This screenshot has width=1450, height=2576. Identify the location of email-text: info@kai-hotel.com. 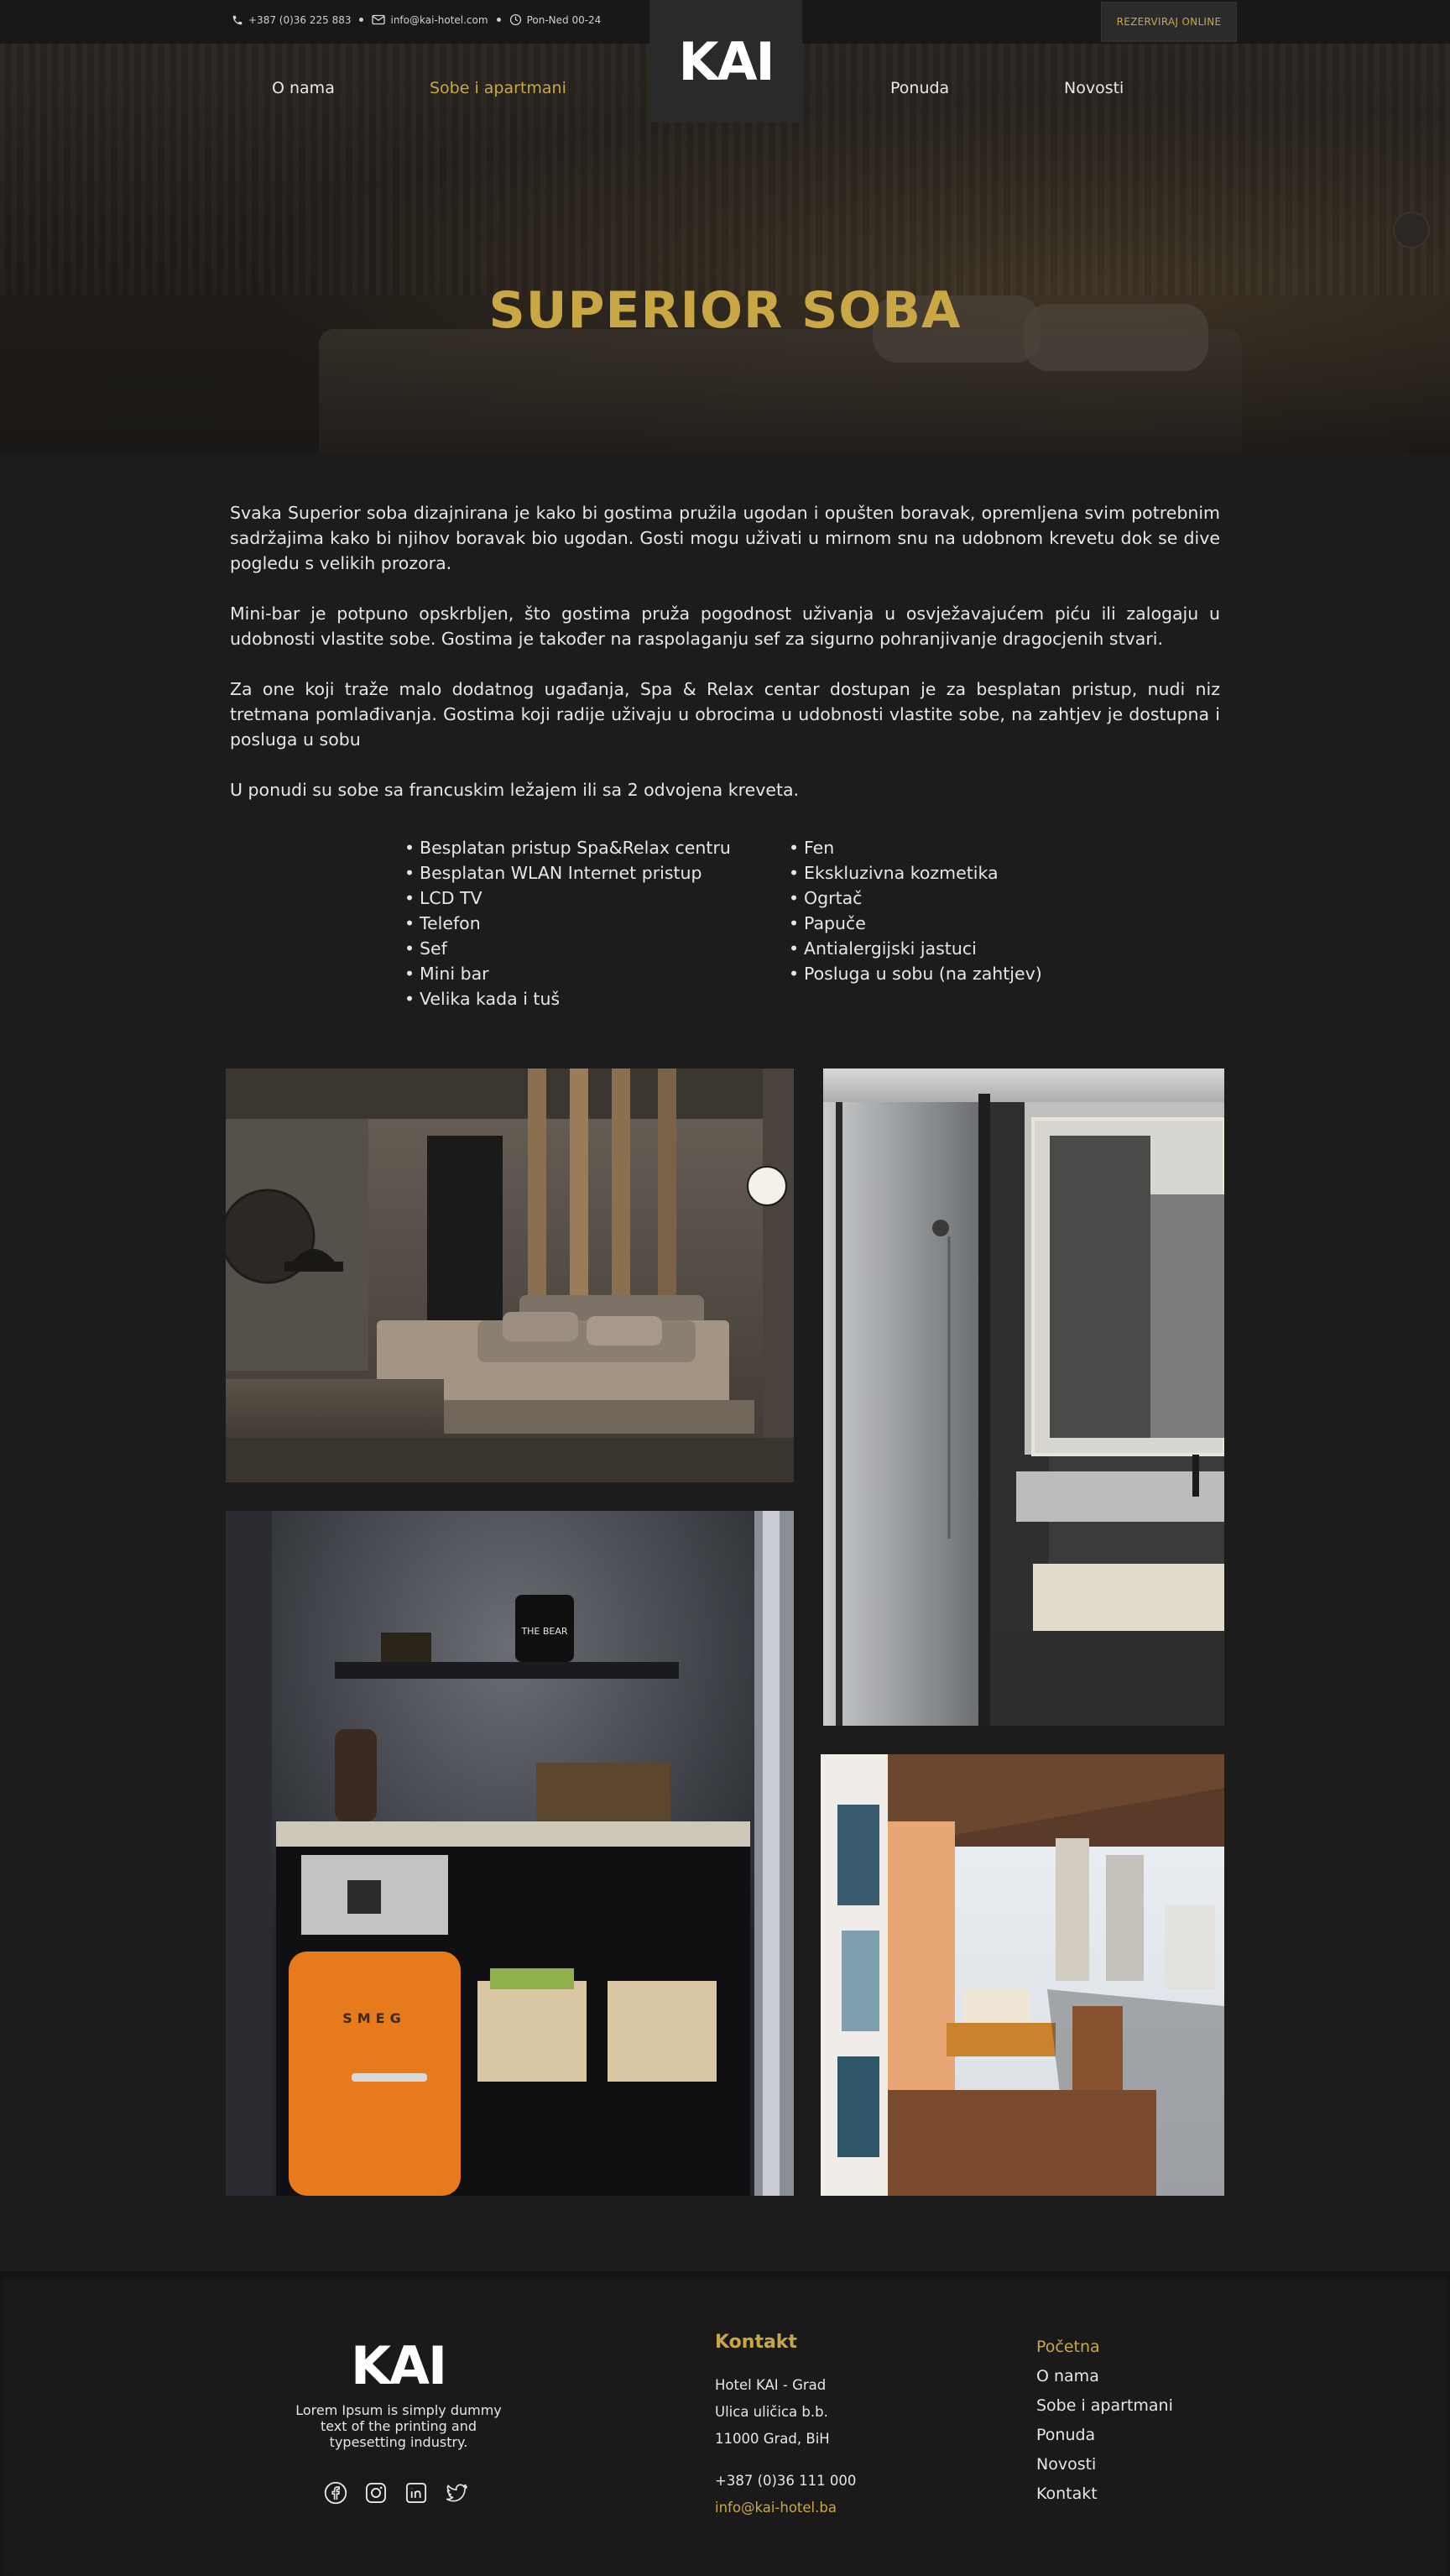
(439, 19).